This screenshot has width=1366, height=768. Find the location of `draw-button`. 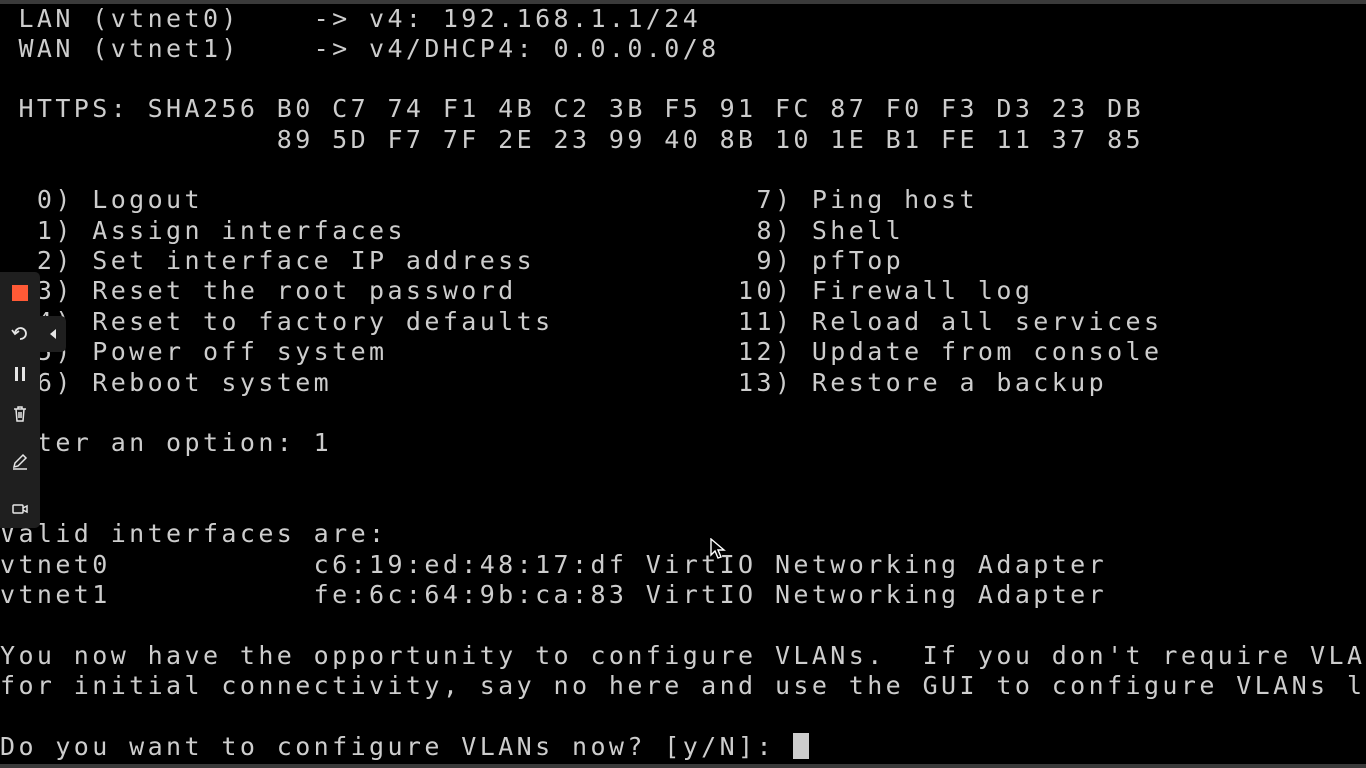

draw-button is located at coordinates (20, 462).